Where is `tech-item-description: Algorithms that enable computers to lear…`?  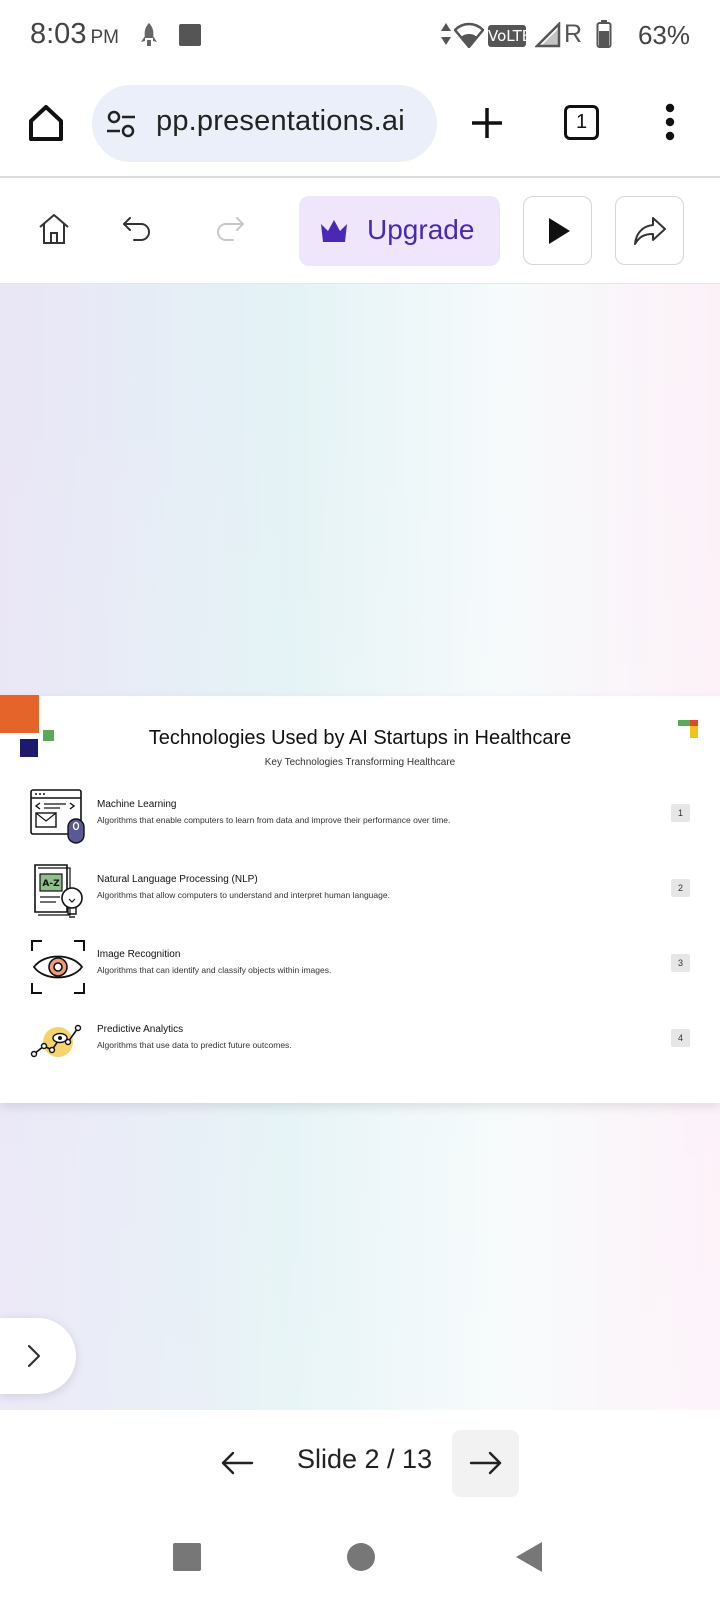 tech-item-description: Algorithms that enable computers to lear… is located at coordinates (273, 820).